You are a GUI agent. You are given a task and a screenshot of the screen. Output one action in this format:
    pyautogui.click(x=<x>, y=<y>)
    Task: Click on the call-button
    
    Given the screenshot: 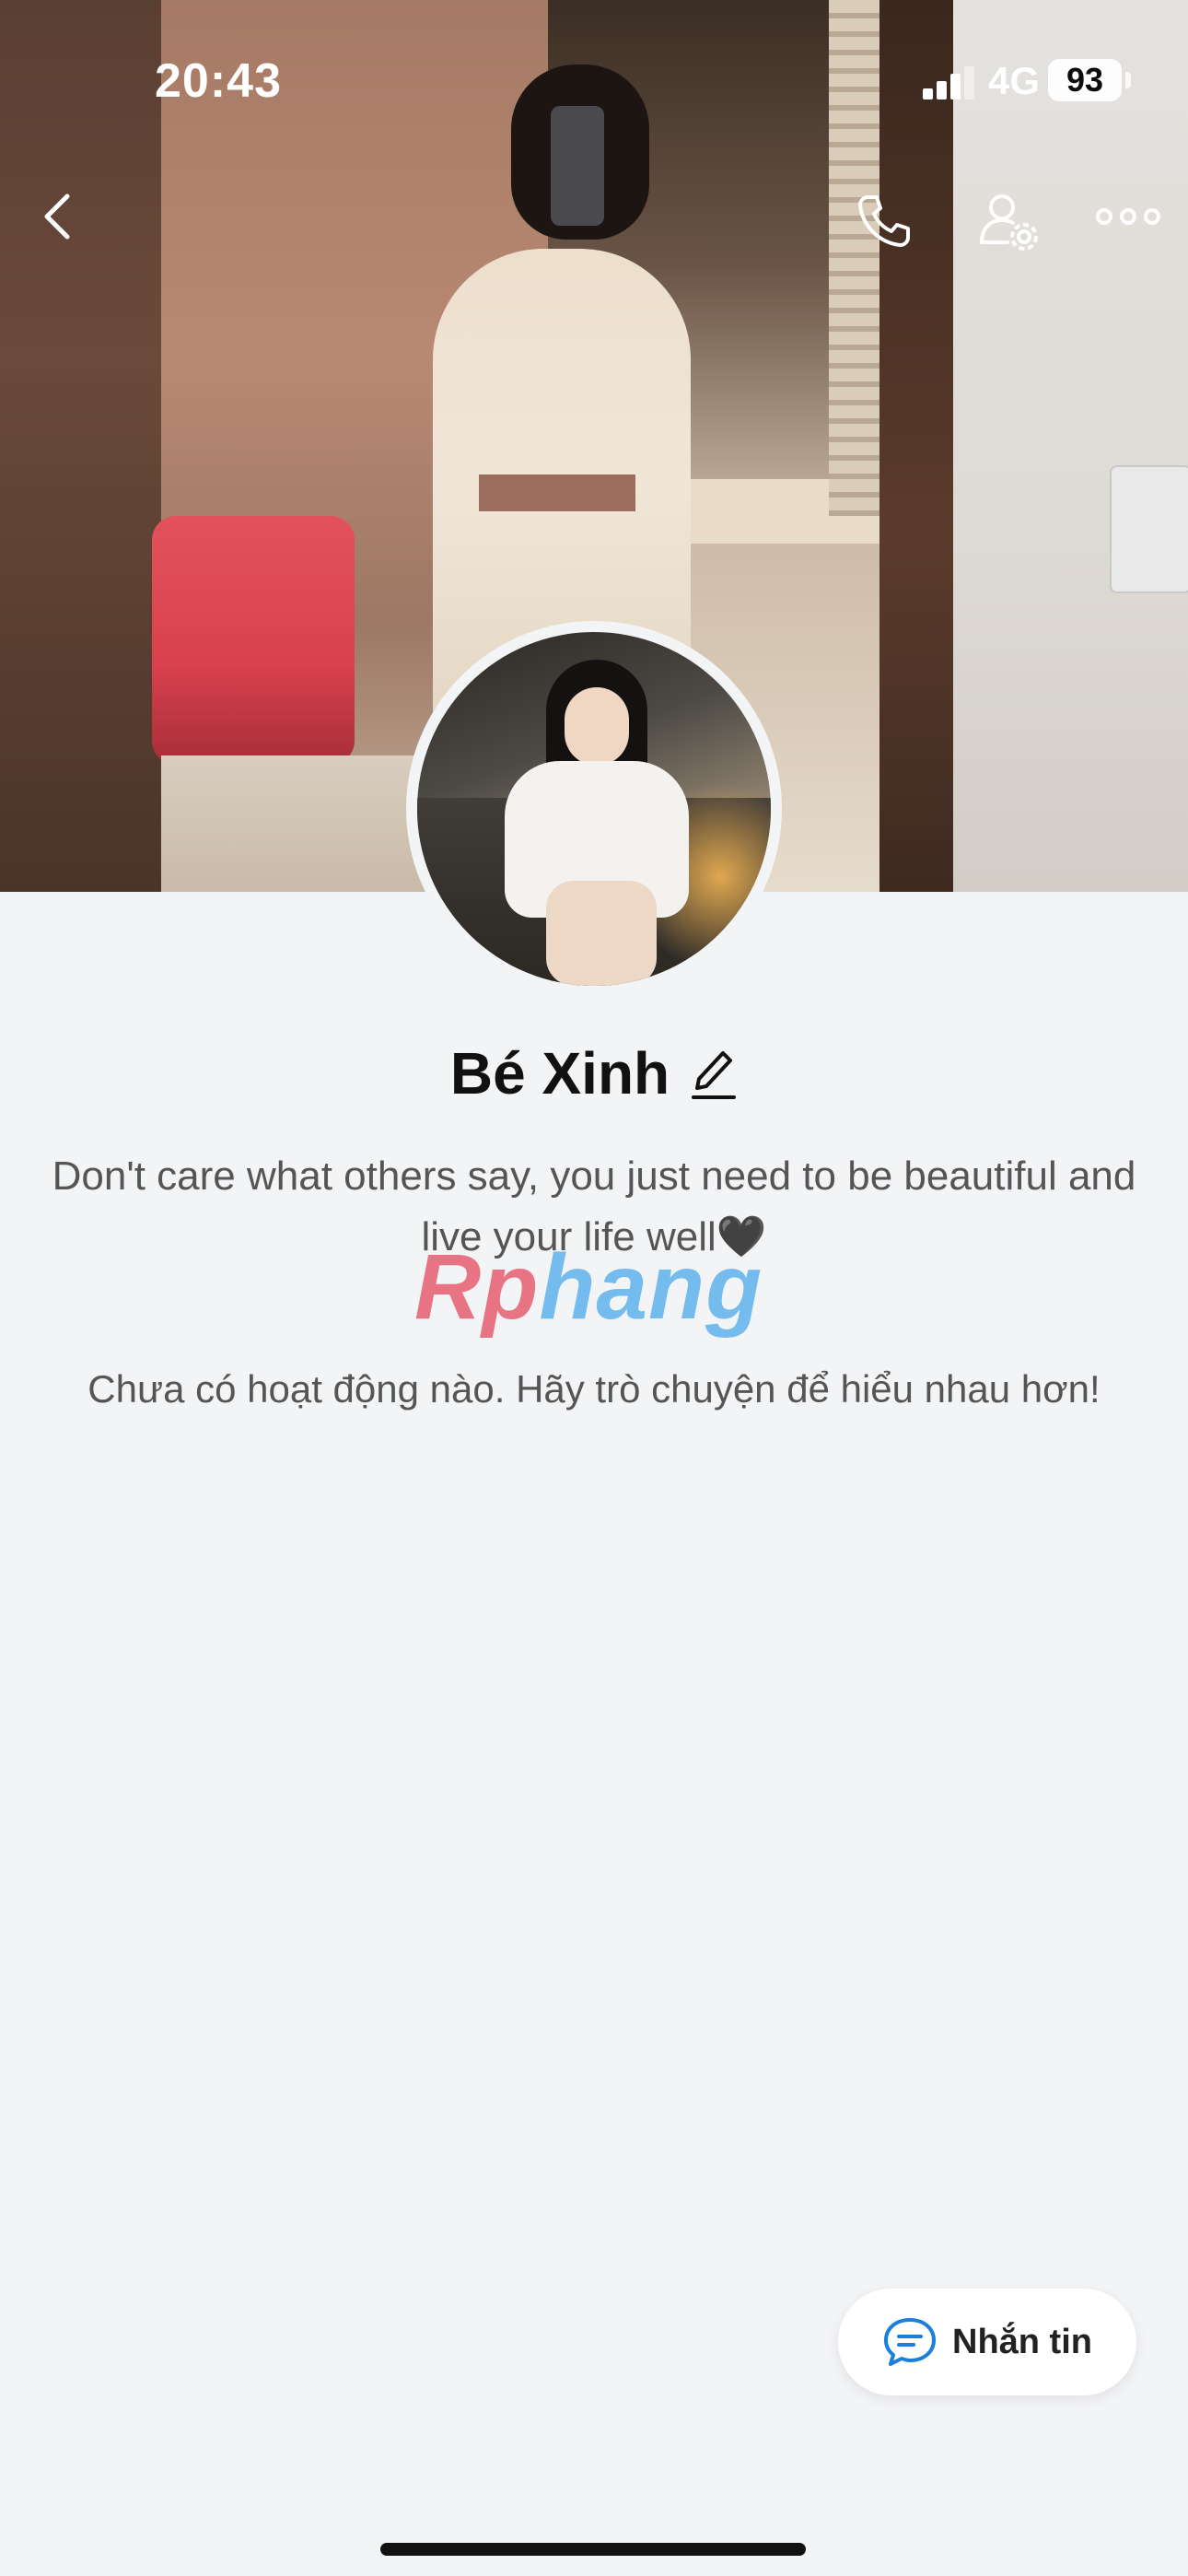 What is the action you would take?
    pyautogui.click(x=884, y=221)
    